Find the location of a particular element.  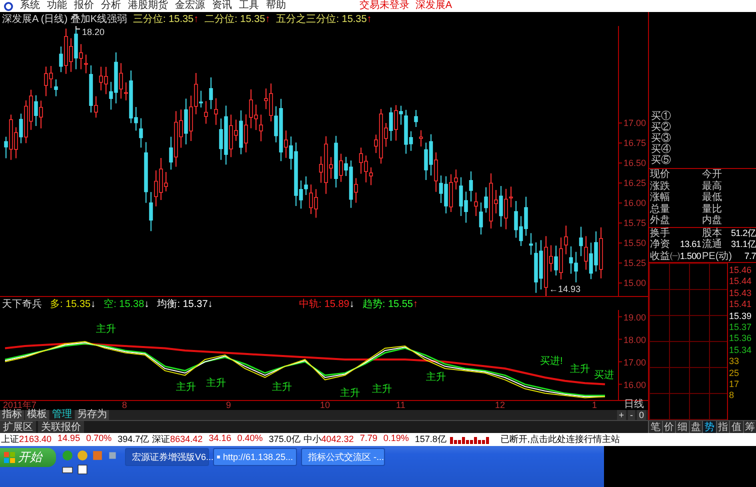

quote-label: 最高 is located at coordinates (712, 186).